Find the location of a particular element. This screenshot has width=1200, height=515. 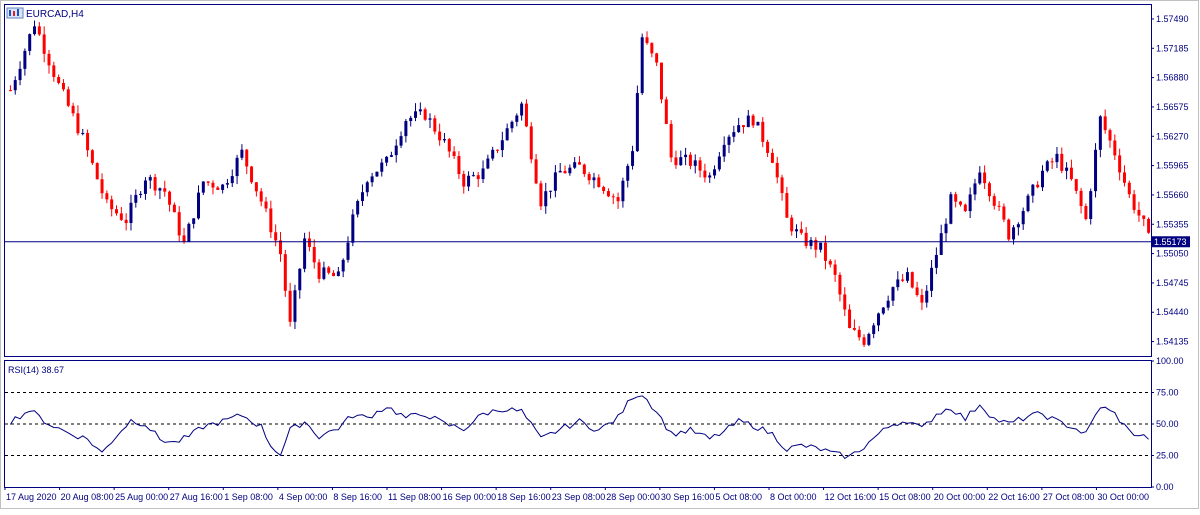

rsi-tick-label: 0.00 is located at coordinates (1165, 487).